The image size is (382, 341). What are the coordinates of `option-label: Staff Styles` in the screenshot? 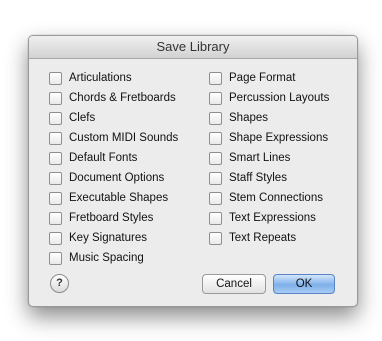 It's located at (258, 178).